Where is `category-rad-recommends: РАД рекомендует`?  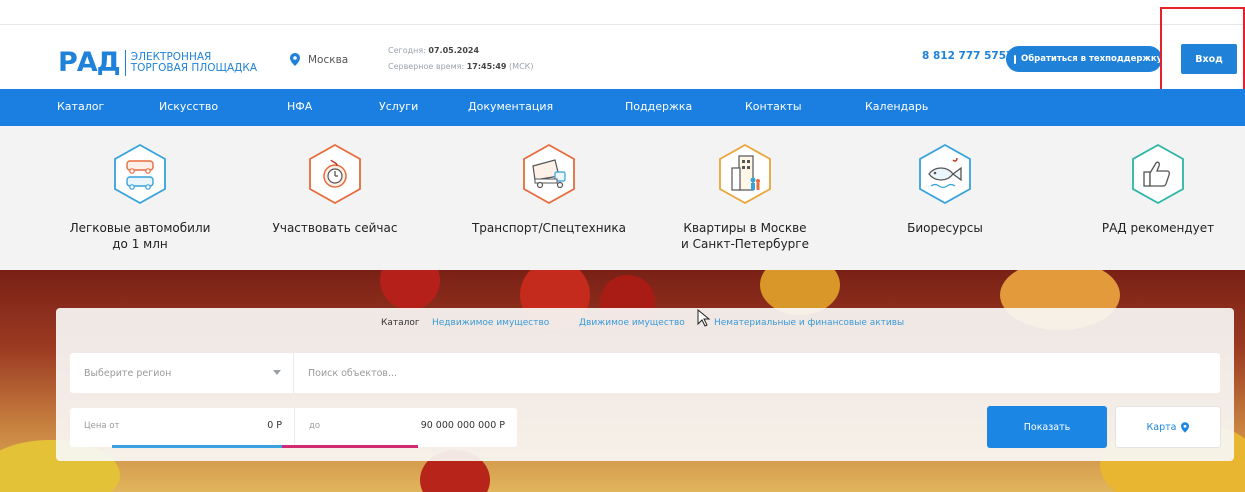 category-rad-recommends: РАД рекомендует is located at coordinates (1158, 189).